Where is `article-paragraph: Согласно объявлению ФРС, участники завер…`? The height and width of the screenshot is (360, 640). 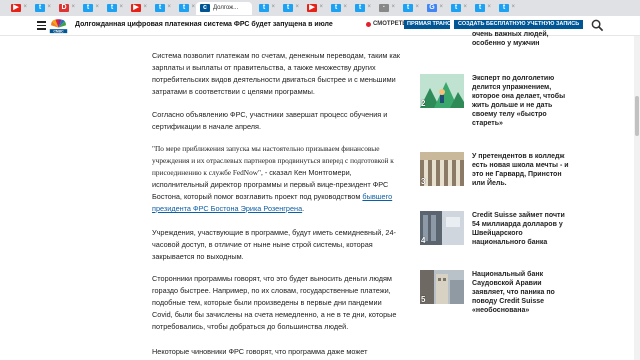
article-paragraph: Согласно объявлению ФРС, участники завер… is located at coordinates (270, 120).